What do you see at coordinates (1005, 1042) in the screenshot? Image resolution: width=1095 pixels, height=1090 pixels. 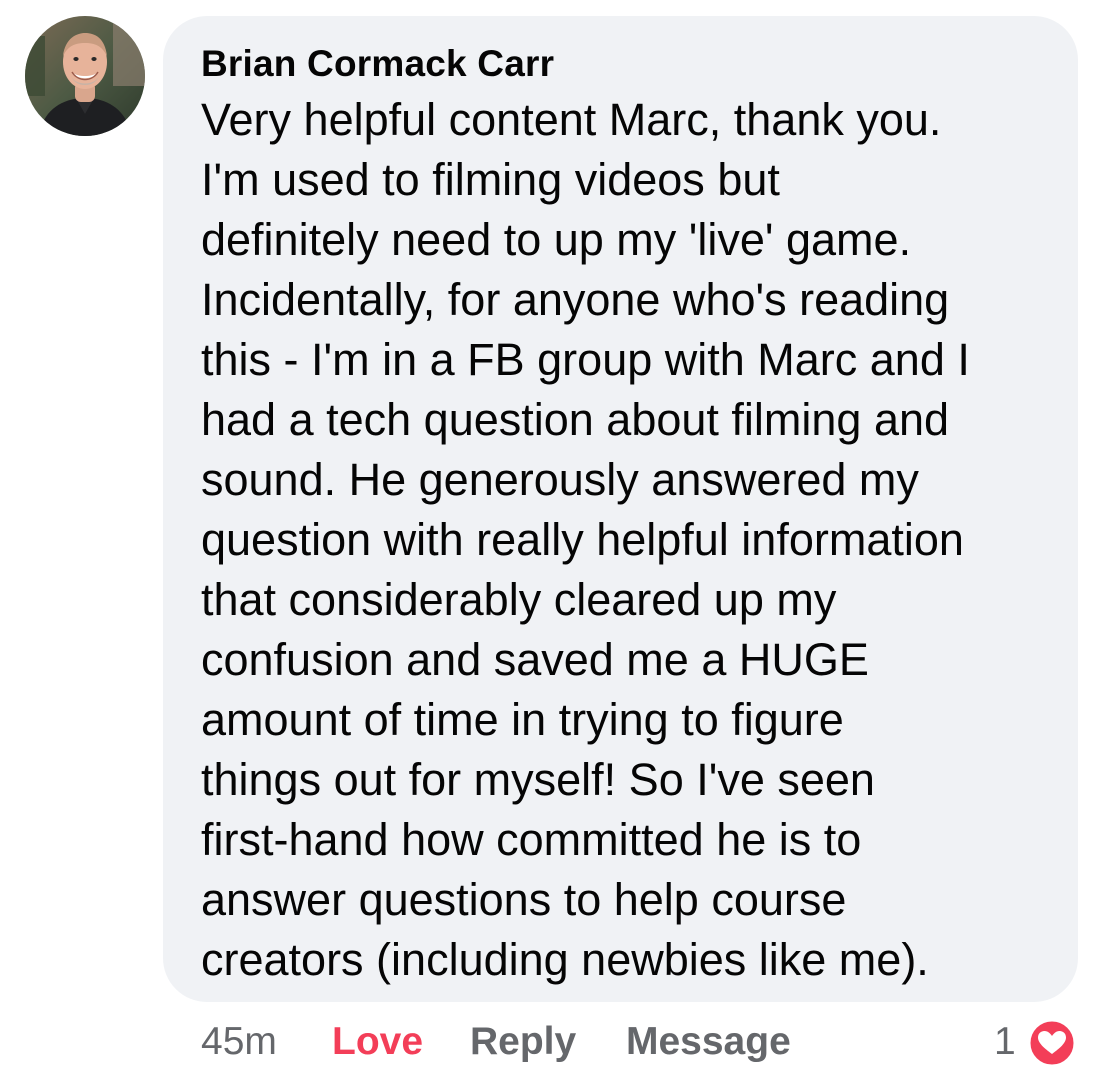 I see `reaction-count: 1` at bounding box center [1005, 1042].